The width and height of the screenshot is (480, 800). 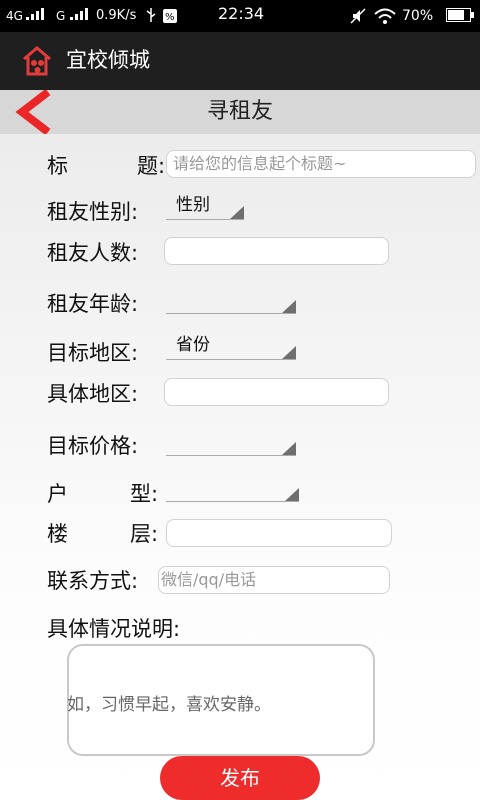 I want to click on province-select-value: 省份, so click(x=193, y=345).